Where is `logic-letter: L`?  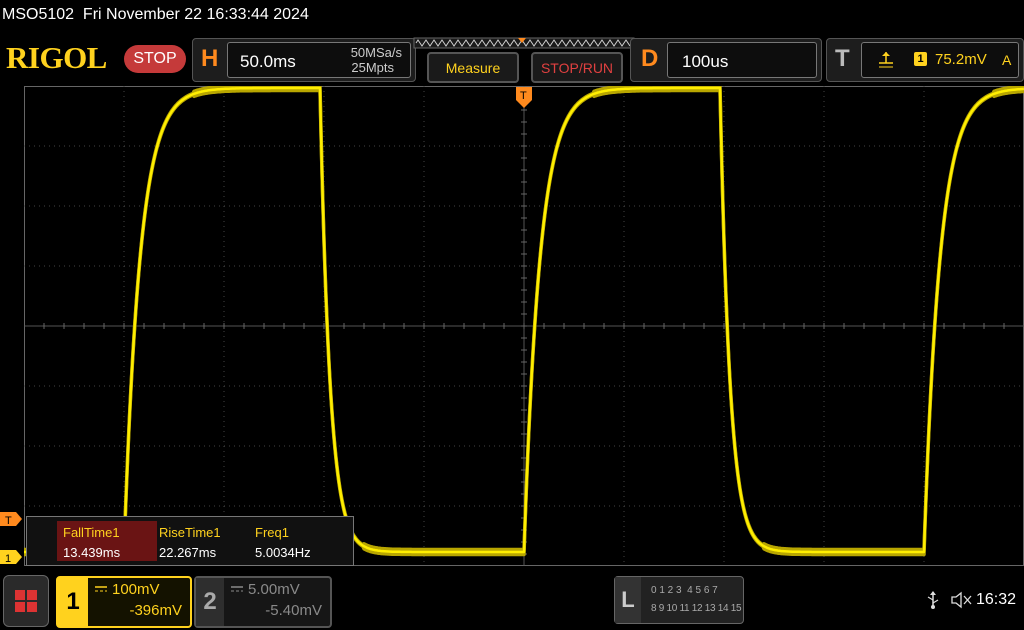 logic-letter: L is located at coordinates (628, 600).